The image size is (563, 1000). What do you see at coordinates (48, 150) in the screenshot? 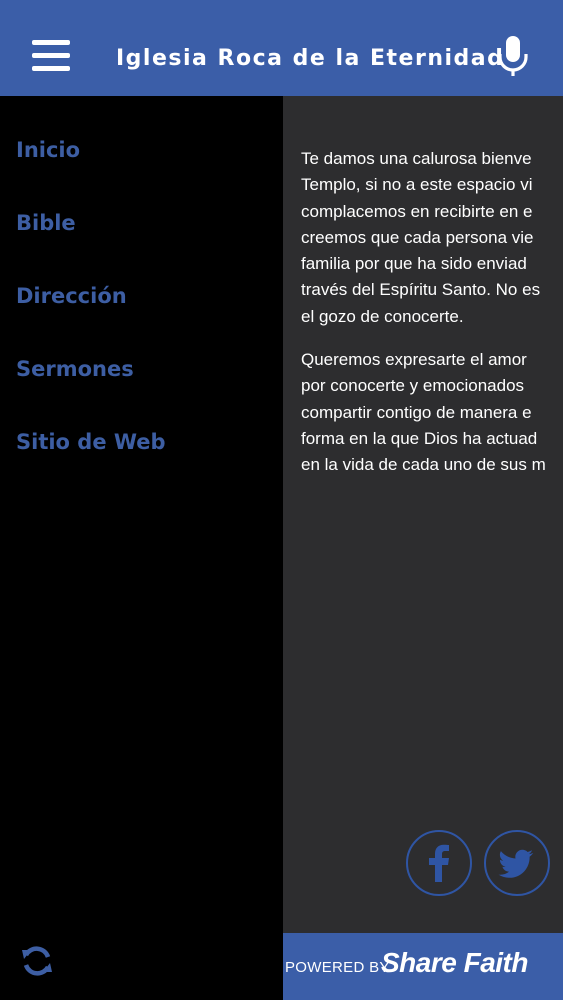
I see `sidebar-item-inicio: Inicio` at bounding box center [48, 150].